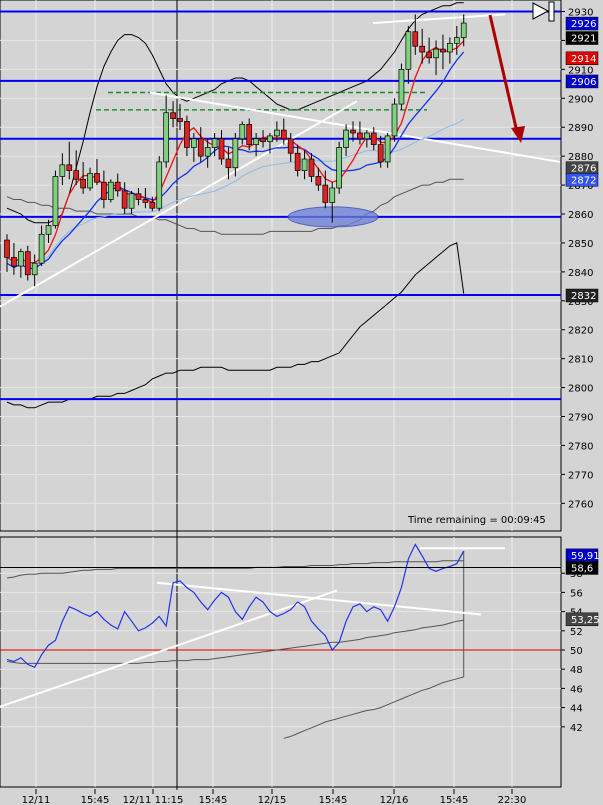  What do you see at coordinates (576, 709) in the screenshot?
I see `oscillator-tick-label: 44` at bounding box center [576, 709].